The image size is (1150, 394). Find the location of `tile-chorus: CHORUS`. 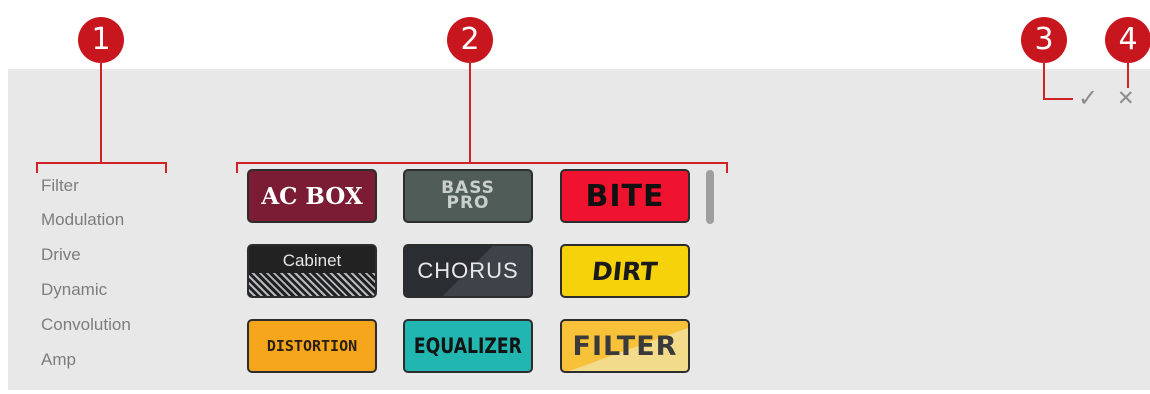

tile-chorus: CHORUS is located at coordinates (468, 271).